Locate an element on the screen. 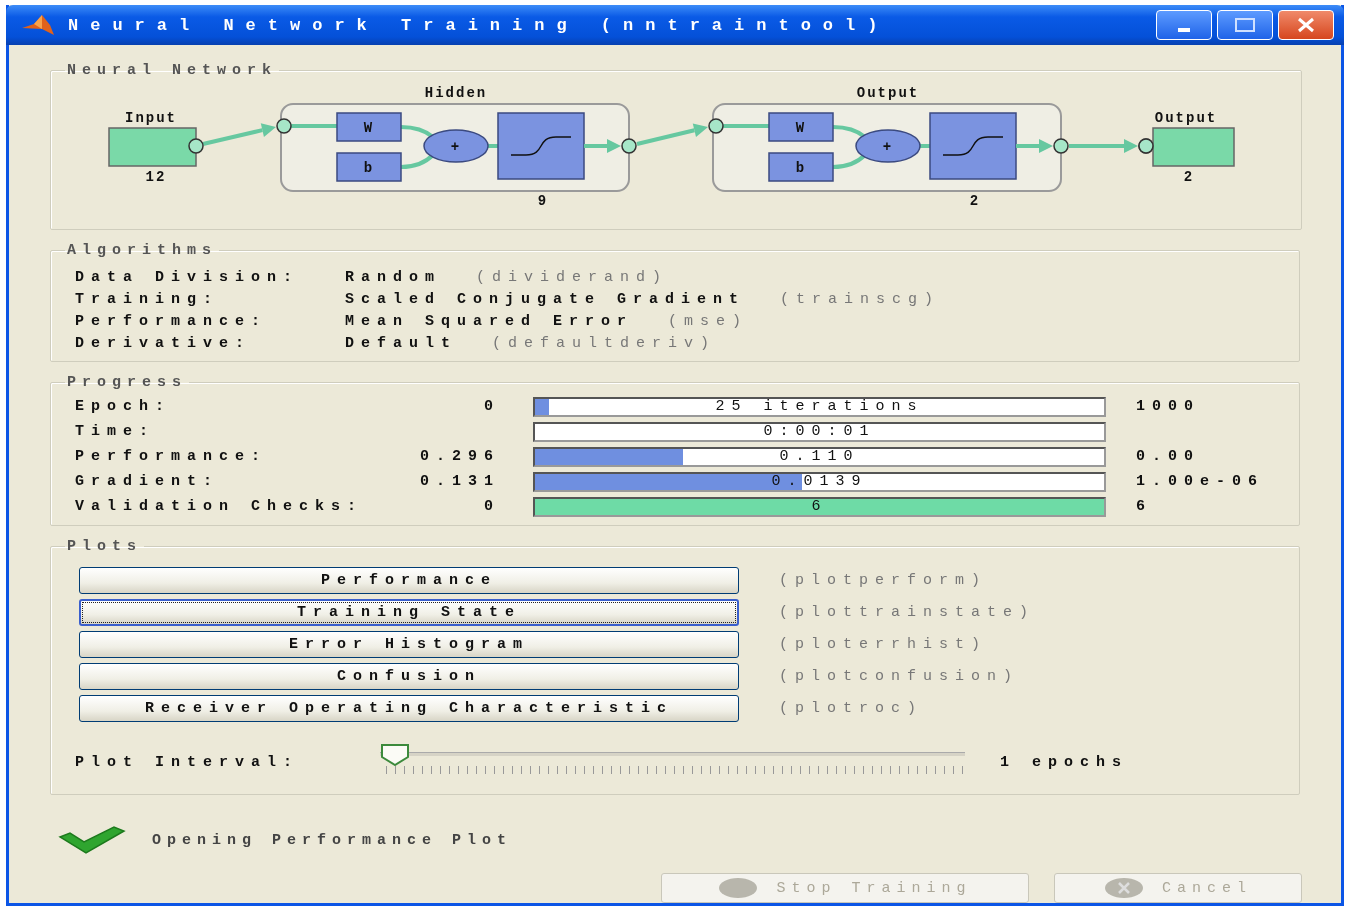  algorithm-value: Default is located at coordinates (401, 344).